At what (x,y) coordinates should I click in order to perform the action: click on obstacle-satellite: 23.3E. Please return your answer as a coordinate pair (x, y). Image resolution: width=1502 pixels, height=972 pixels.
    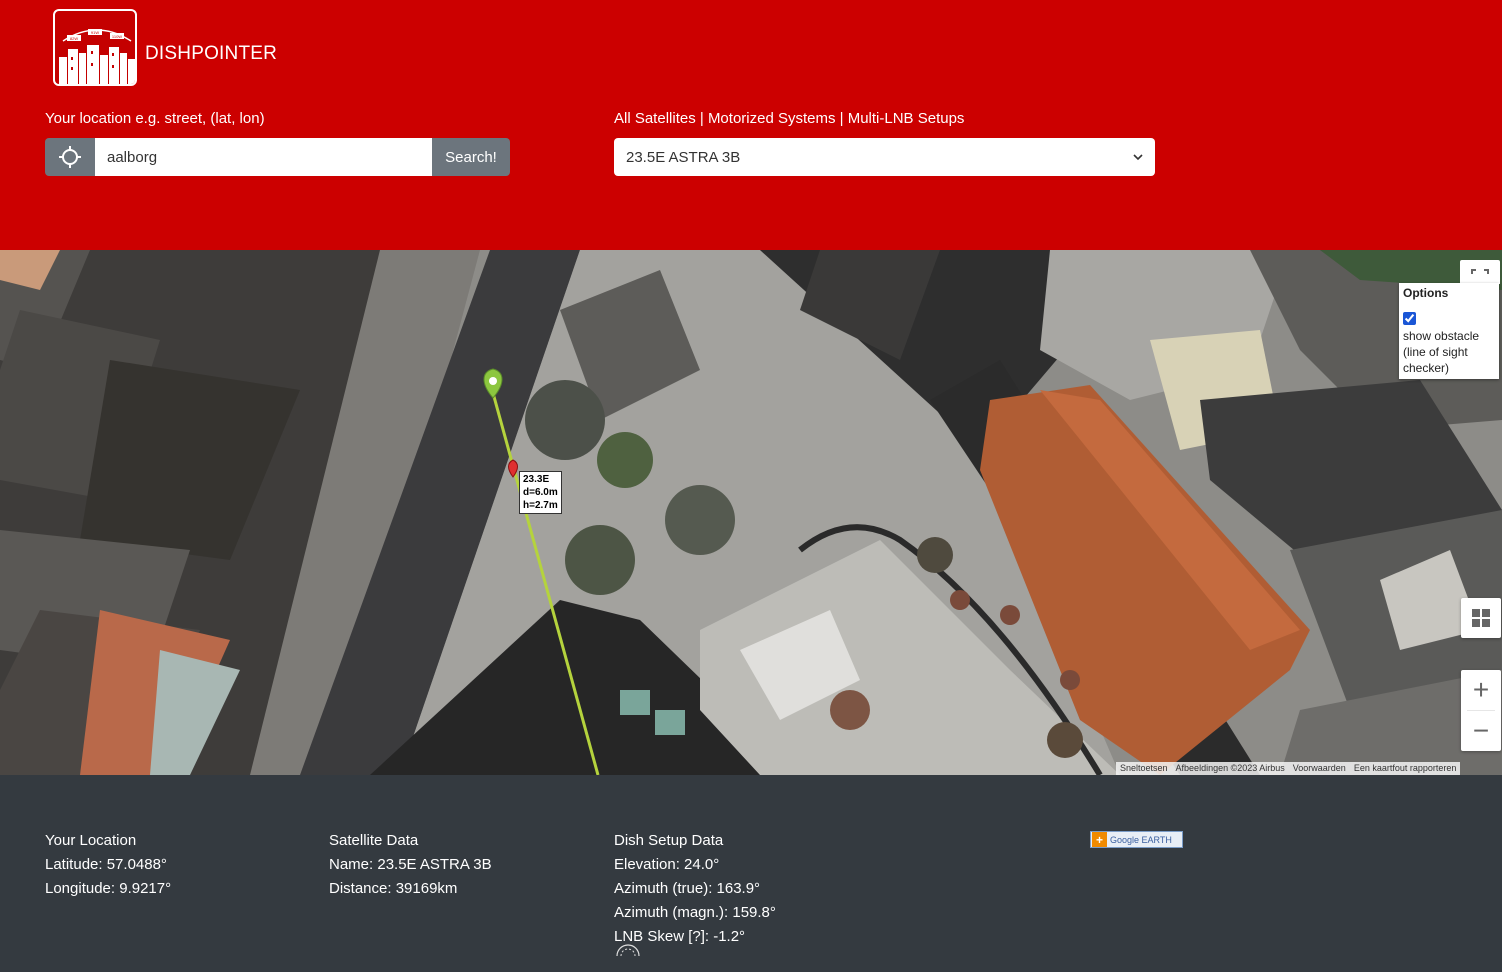
    Looking at the image, I should click on (536, 479).